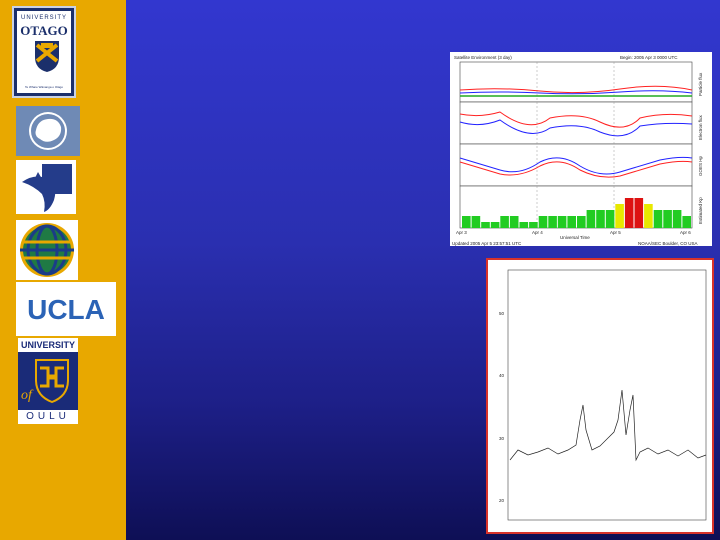 This screenshot has width=720, height=540. I want to click on goes-x-tick: Apr 5, so click(615, 232).